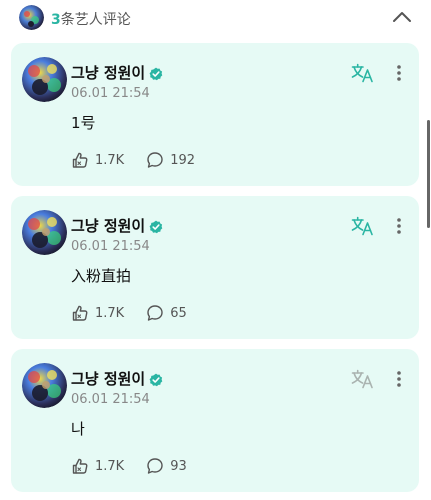 The width and height of the screenshot is (431, 500). Describe the element at coordinates (56, 20) in the screenshot. I see `comments-count: 3` at that location.